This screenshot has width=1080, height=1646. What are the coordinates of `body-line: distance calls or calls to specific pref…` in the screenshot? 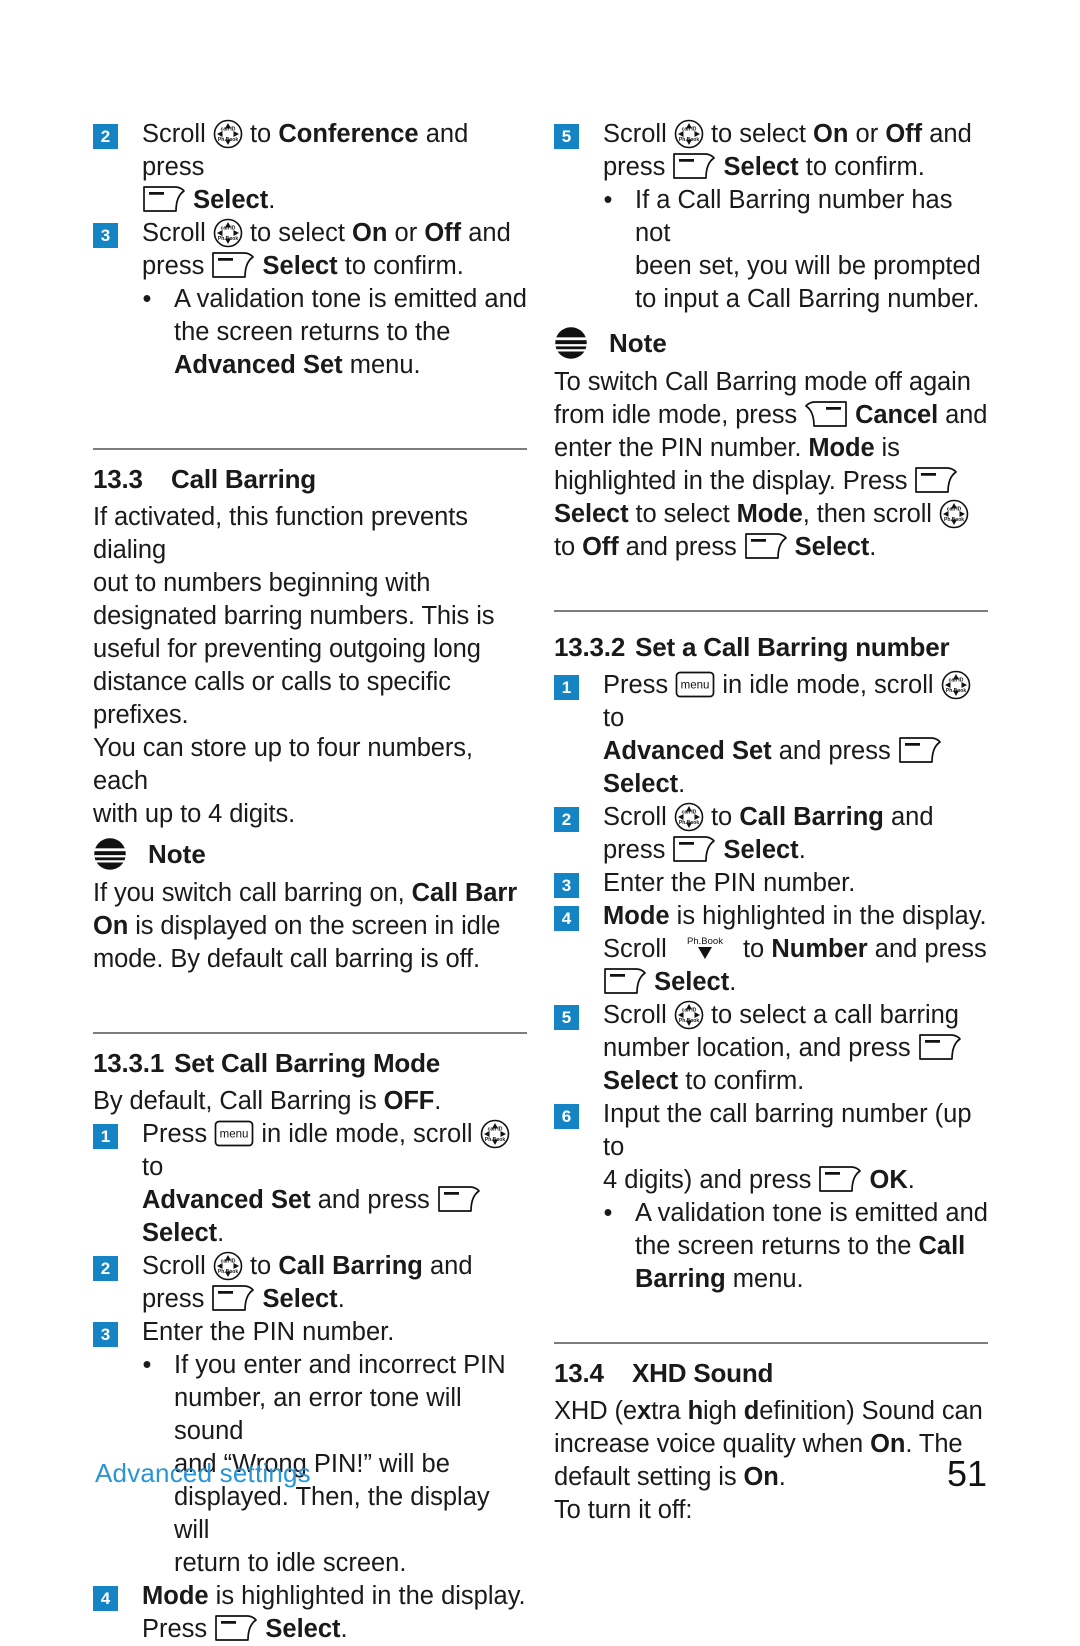 It's located at (272, 698).